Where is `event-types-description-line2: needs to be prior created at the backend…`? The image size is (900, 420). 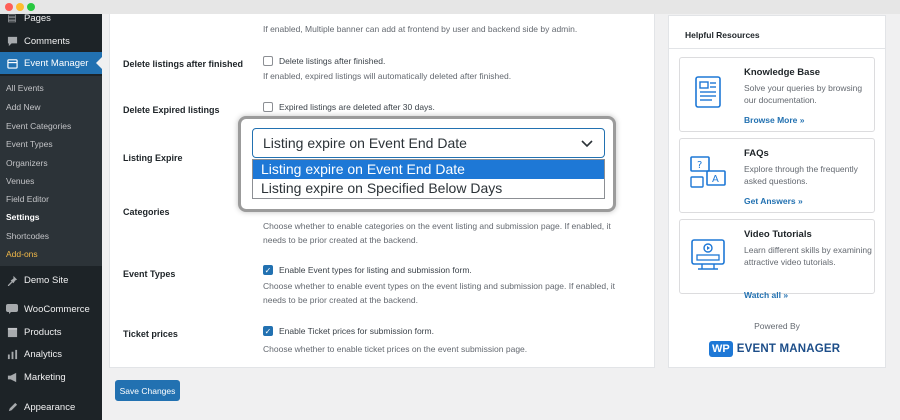
event-types-description-line2: needs to be prior created at the backend… is located at coordinates (340, 300).